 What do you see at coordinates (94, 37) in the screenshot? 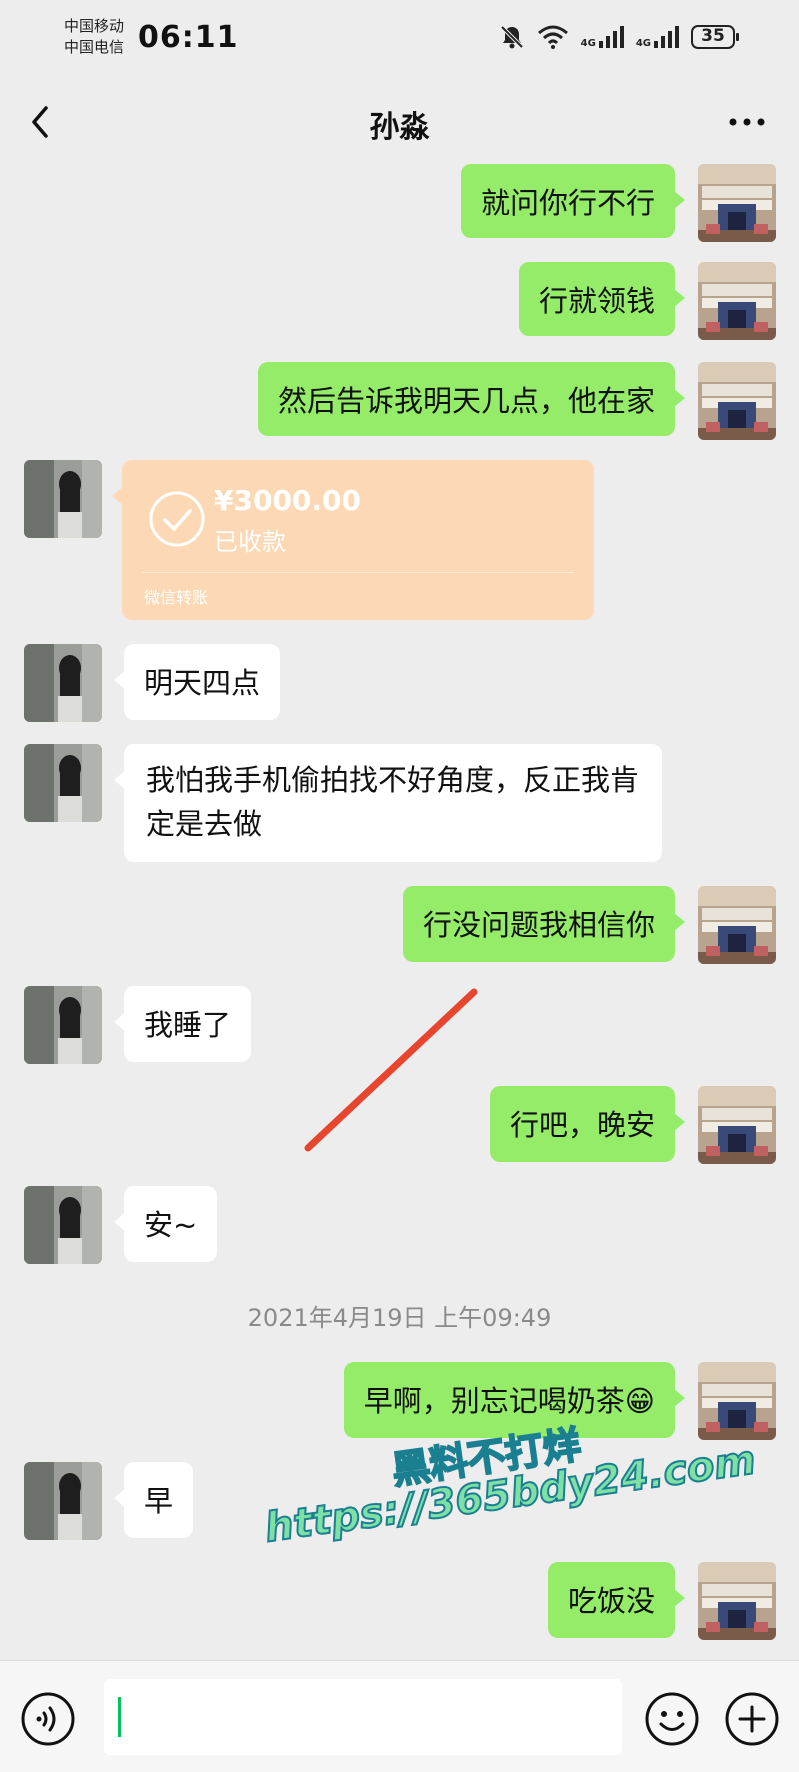
I see `carrier-labels: 中国移动 中国电信` at bounding box center [94, 37].